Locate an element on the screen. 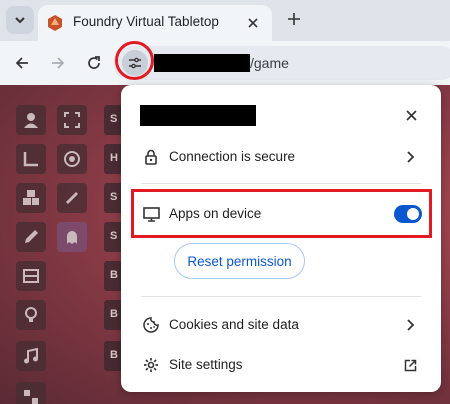 The width and height of the screenshot is (450, 404). person-icon is located at coordinates (31, 120).